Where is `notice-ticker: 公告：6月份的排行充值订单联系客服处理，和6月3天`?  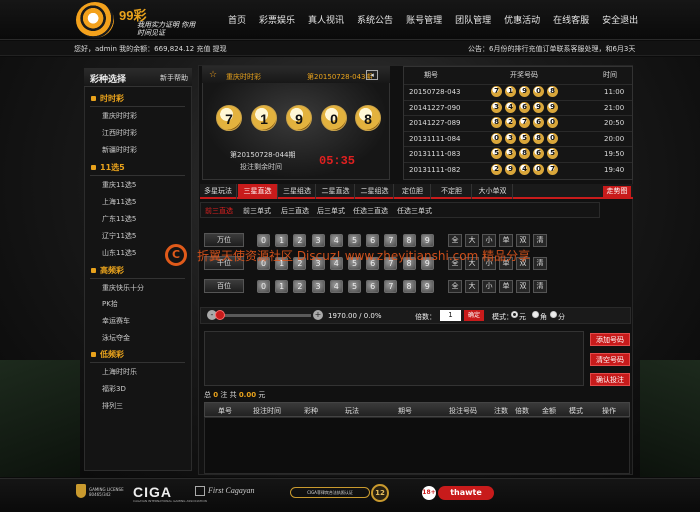
notice-ticker: 公告：6月份的排行充值订单联系客服处理，和6月3天 is located at coordinates (551, 49).